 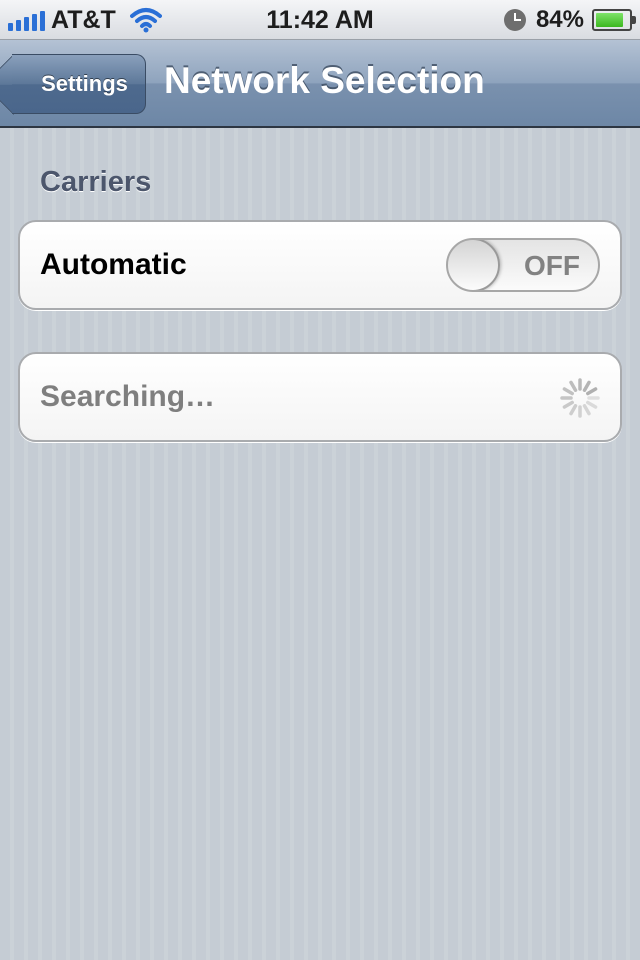 I want to click on toggle-knob, so click(x=474, y=265).